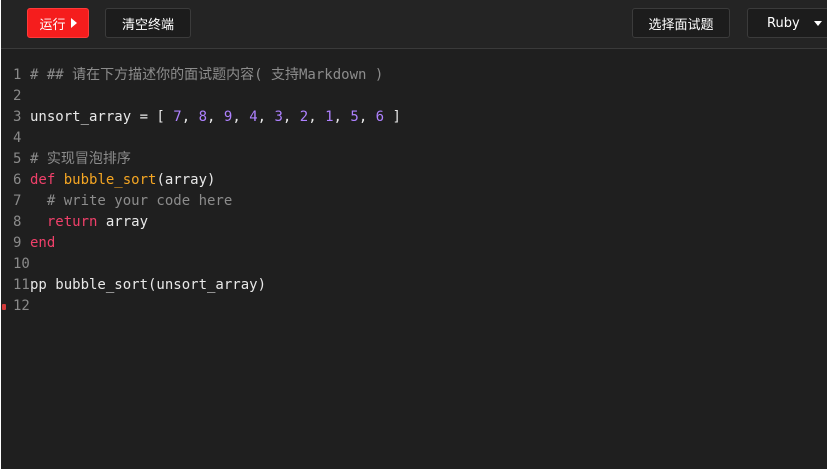 This screenshot has width=828, height=470. Describe the element at coordinates (17, 201) in the screenshot. I see `line-number: 7` at that location.